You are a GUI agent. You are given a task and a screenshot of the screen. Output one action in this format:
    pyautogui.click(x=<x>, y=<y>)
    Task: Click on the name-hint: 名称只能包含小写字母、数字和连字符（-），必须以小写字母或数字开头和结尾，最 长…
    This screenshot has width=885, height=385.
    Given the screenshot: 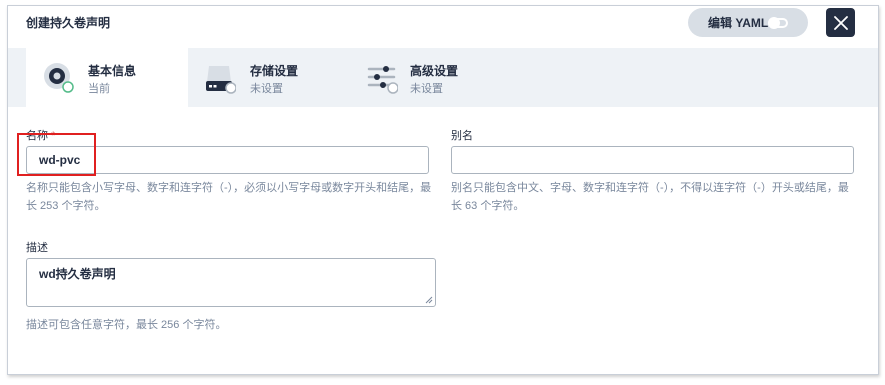 What is the action you would take?
    pyautogui.click(x=231, y=197)
    